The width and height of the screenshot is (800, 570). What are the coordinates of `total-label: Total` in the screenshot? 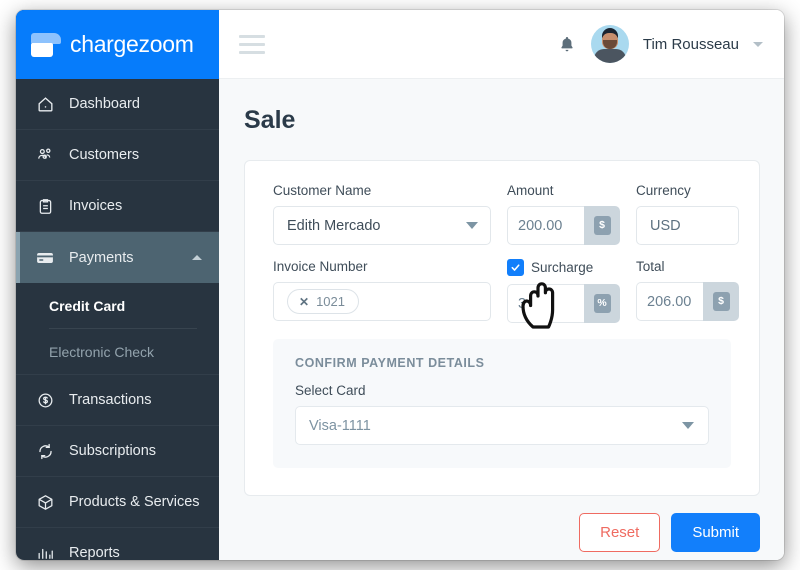 It's located at (650, 266).